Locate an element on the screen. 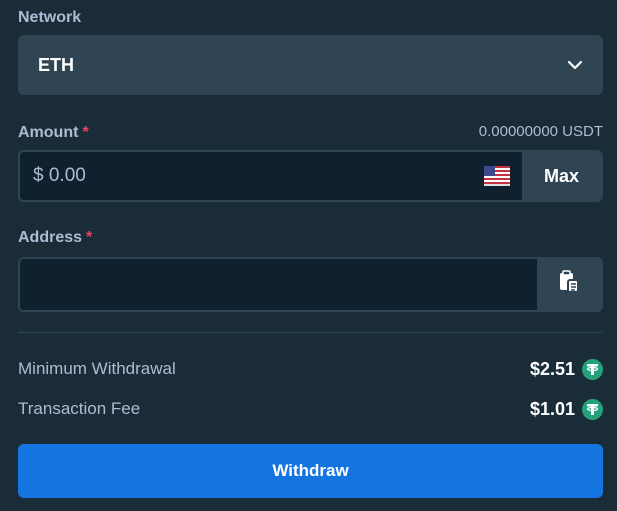 Image resolution: width=617 pixels, height=511 pixels. minimum-withdrawal-row: Minimum Withdrawal $2.51 is located at coordinates (310, 369).